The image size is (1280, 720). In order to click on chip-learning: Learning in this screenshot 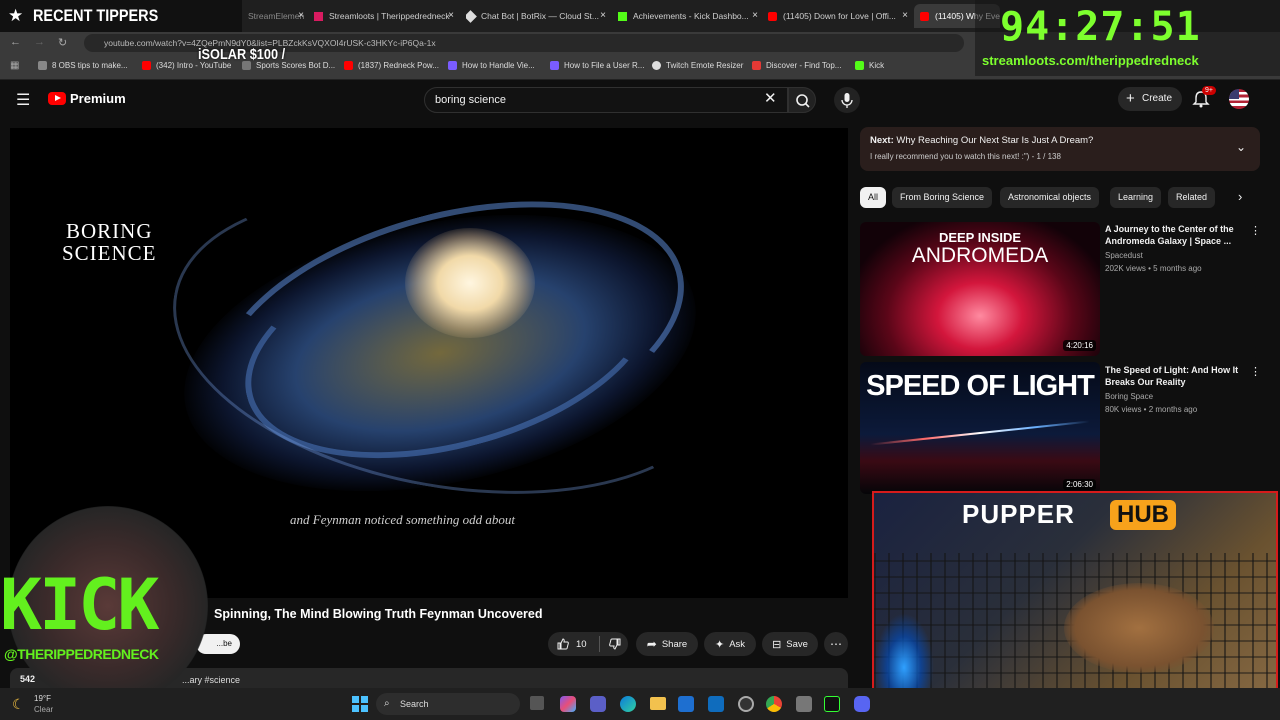, I will do `click(1136, 197)`.